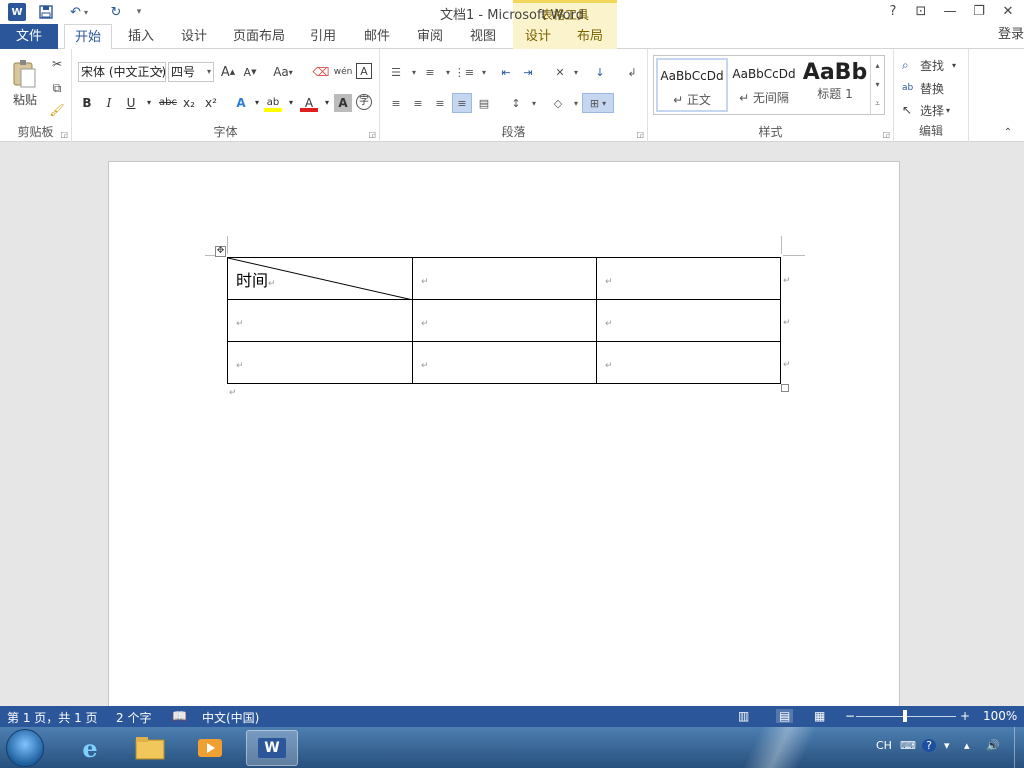 This screenshot has height=768, width=1024. I want to click on restore-button: ❐, so click(979, 12).